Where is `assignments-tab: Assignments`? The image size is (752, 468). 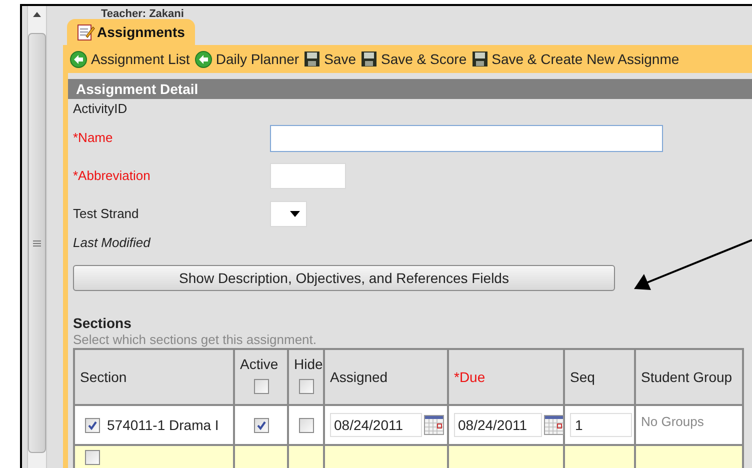 assignments-tab: Assignments is located at coordinates (131, 32).